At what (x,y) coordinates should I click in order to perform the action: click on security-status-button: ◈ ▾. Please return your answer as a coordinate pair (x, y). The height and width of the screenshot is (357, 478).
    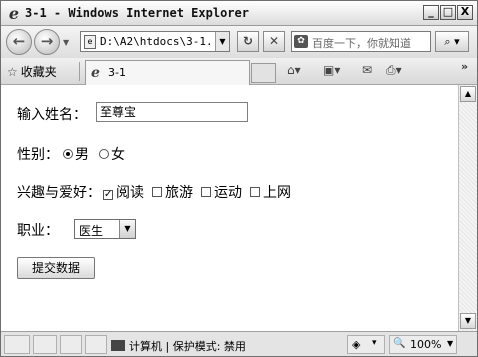
    Looking at the image, I should click on (366, 344).